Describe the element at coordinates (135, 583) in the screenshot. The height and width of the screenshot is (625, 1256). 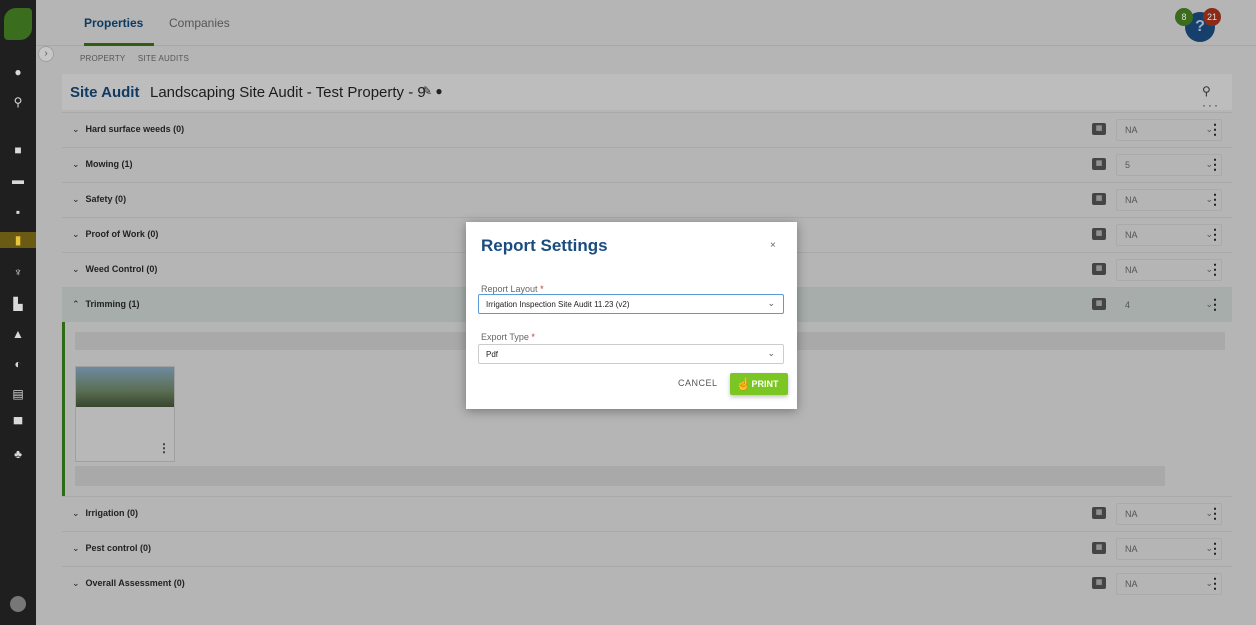
I see `section-label: Overall Assessment (0)` at that location.